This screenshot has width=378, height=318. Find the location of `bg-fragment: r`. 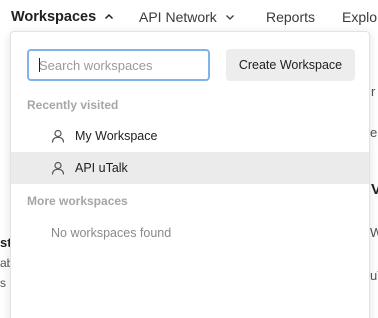

bg-fragment: r is located at coordinates (373, 91).